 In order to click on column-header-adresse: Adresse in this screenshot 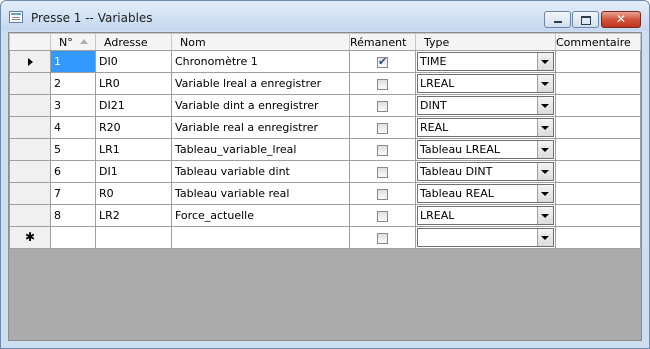, I will do `click(133, 42)`.